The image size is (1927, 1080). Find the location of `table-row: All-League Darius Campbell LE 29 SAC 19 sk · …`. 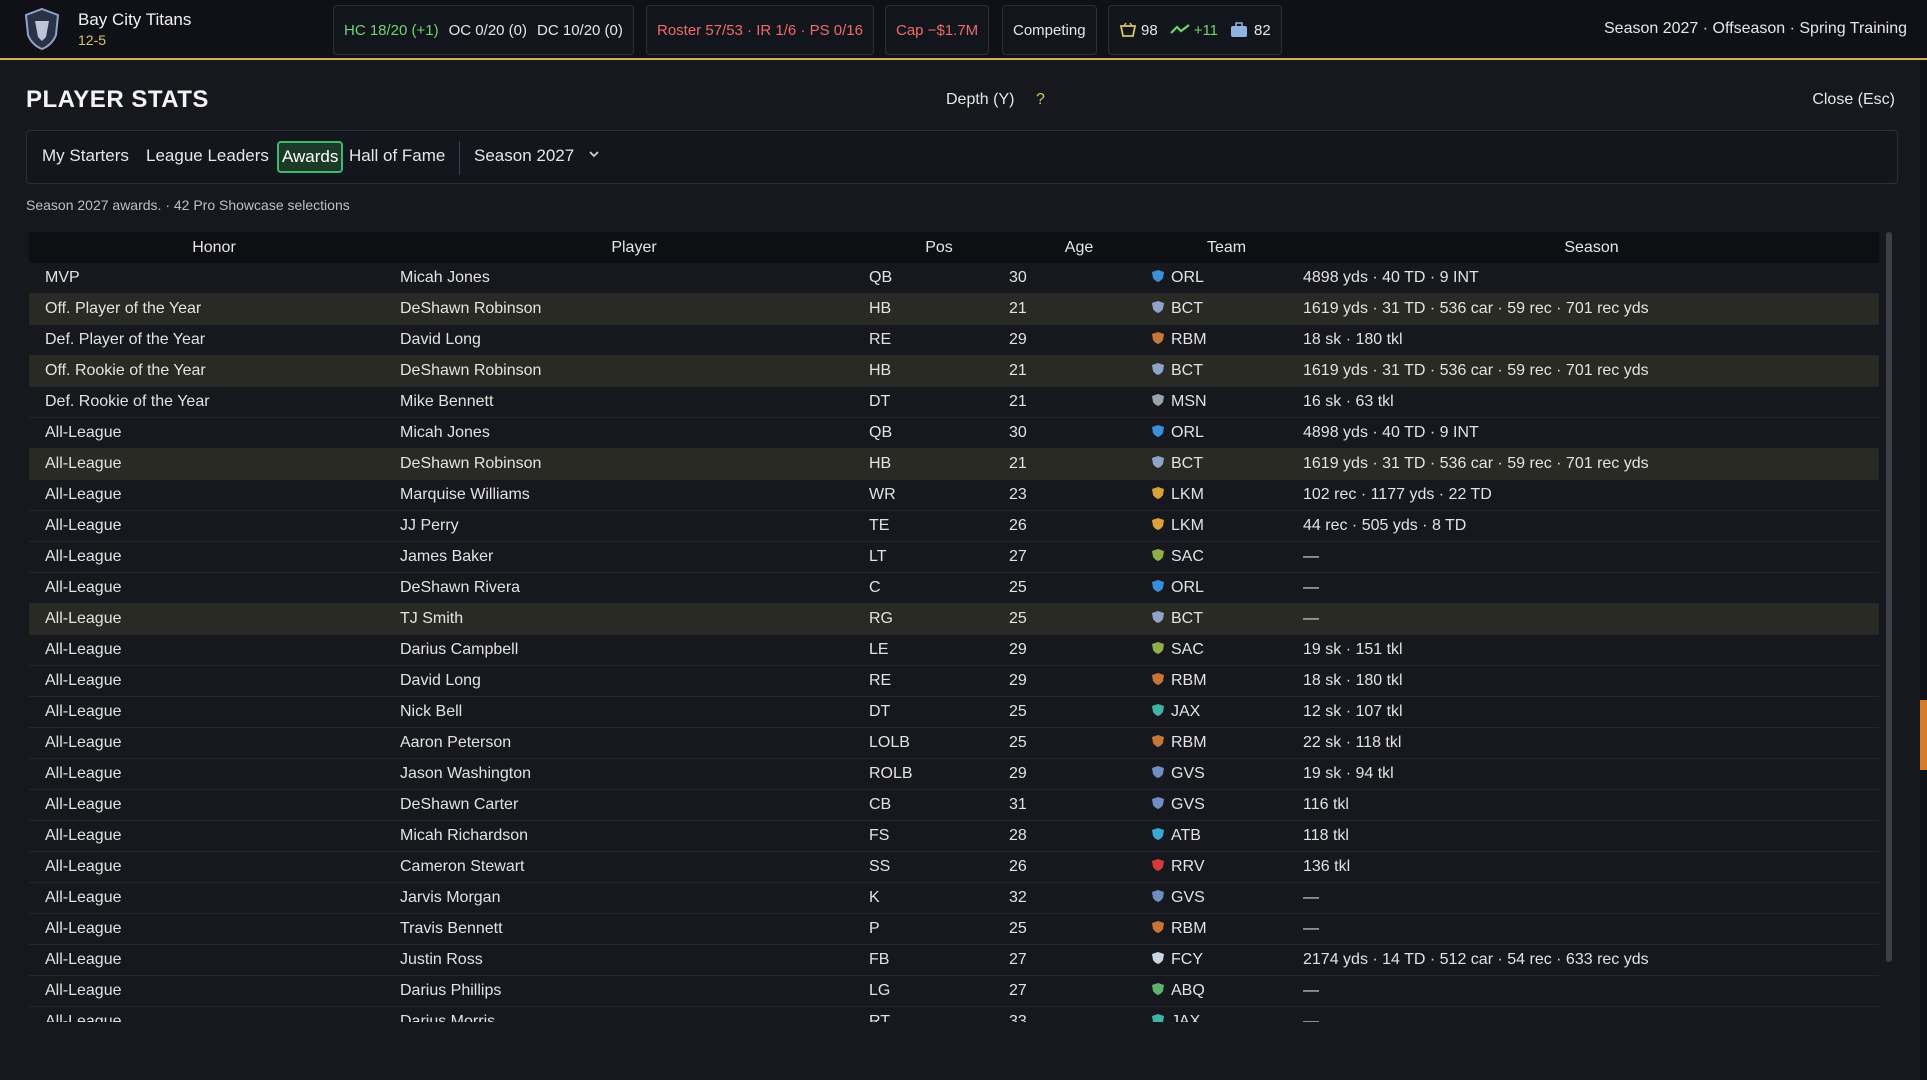

table-row: All-League Darius Campbell LE 29 SAC 19 sk · … is located at coordinates (954, 650).